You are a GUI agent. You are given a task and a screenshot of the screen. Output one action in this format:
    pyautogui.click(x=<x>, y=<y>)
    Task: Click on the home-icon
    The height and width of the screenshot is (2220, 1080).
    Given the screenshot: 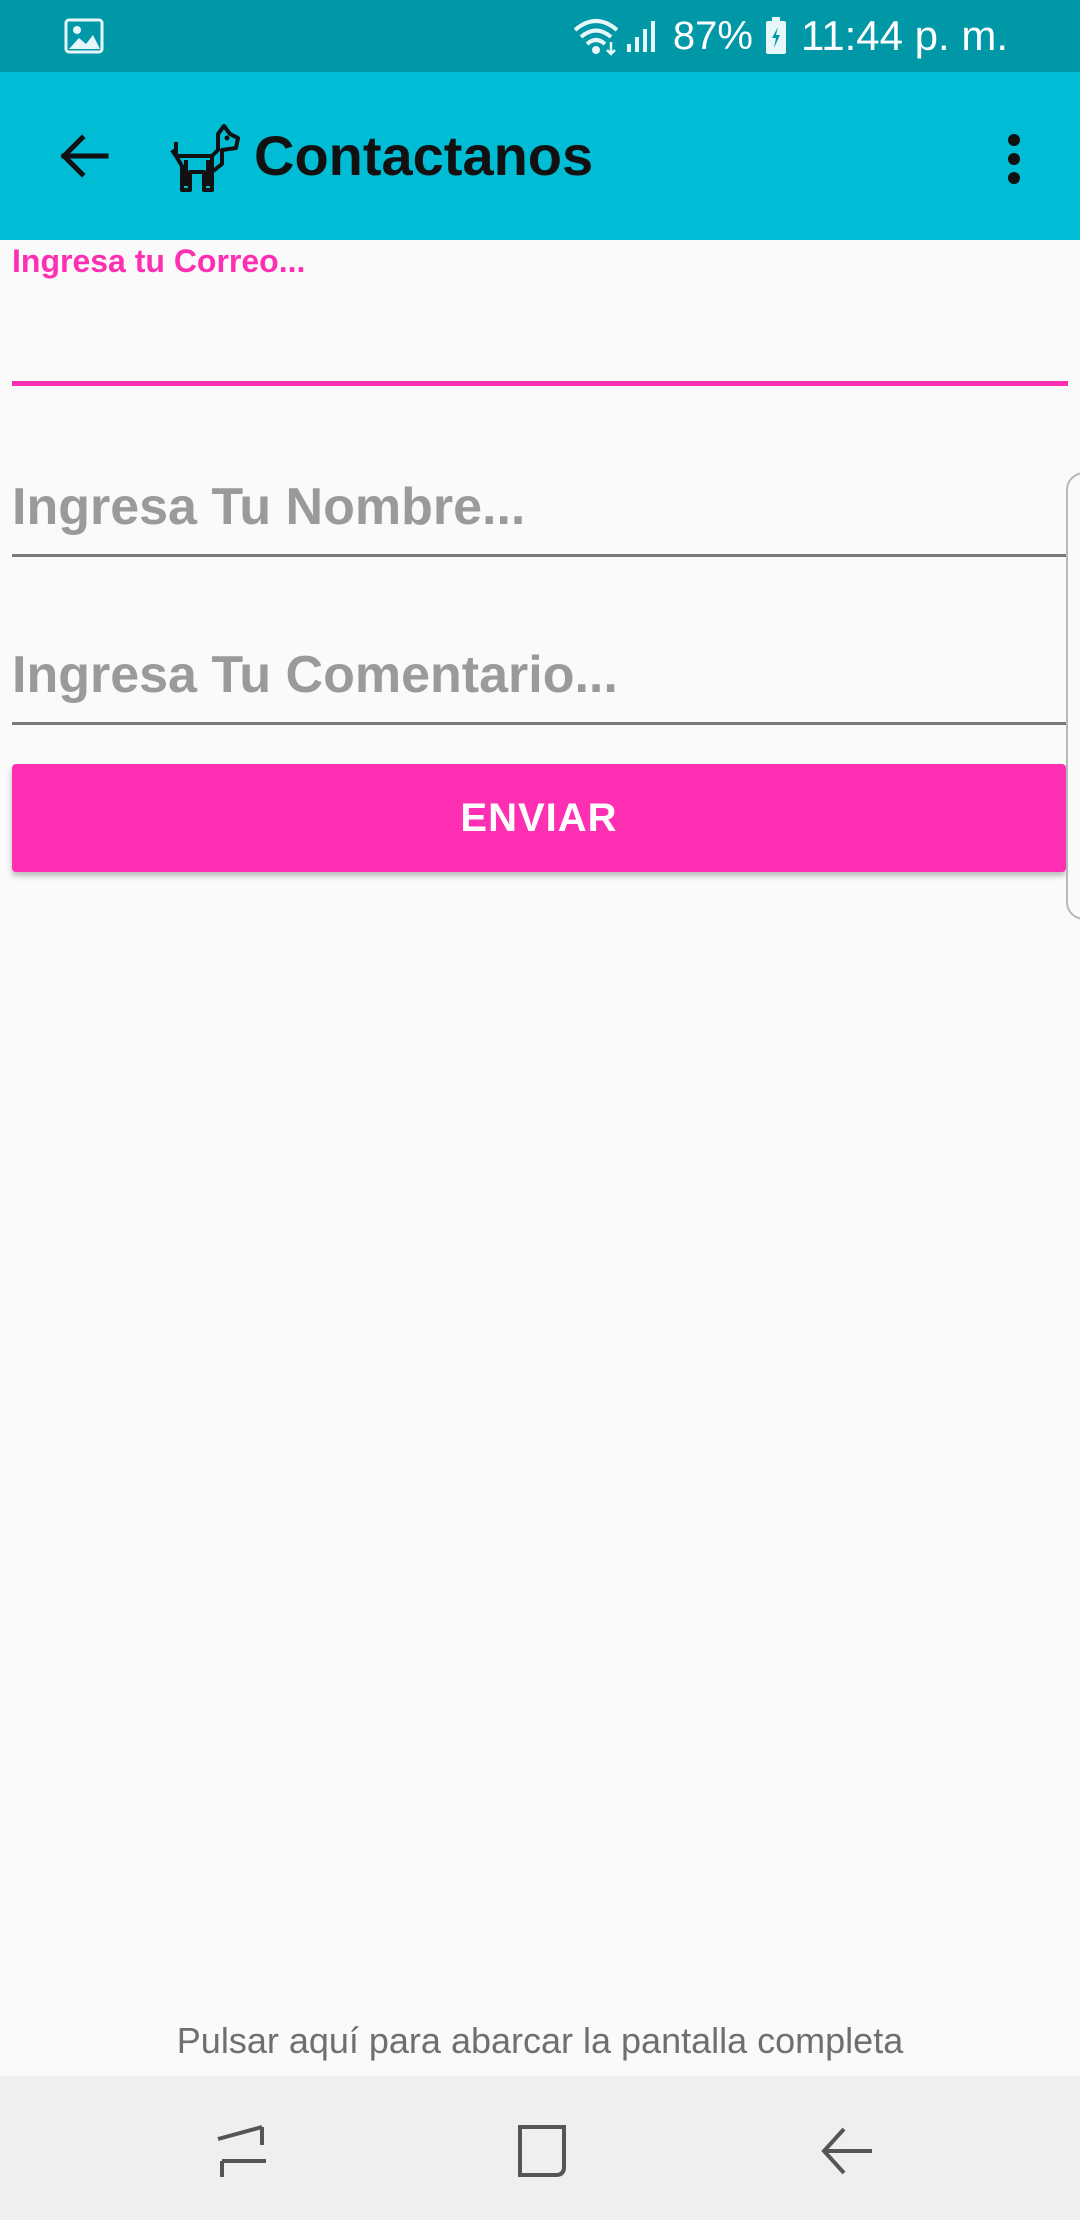 What is the action you would take?
    pyautogui.click(x=542, y=2151)
    